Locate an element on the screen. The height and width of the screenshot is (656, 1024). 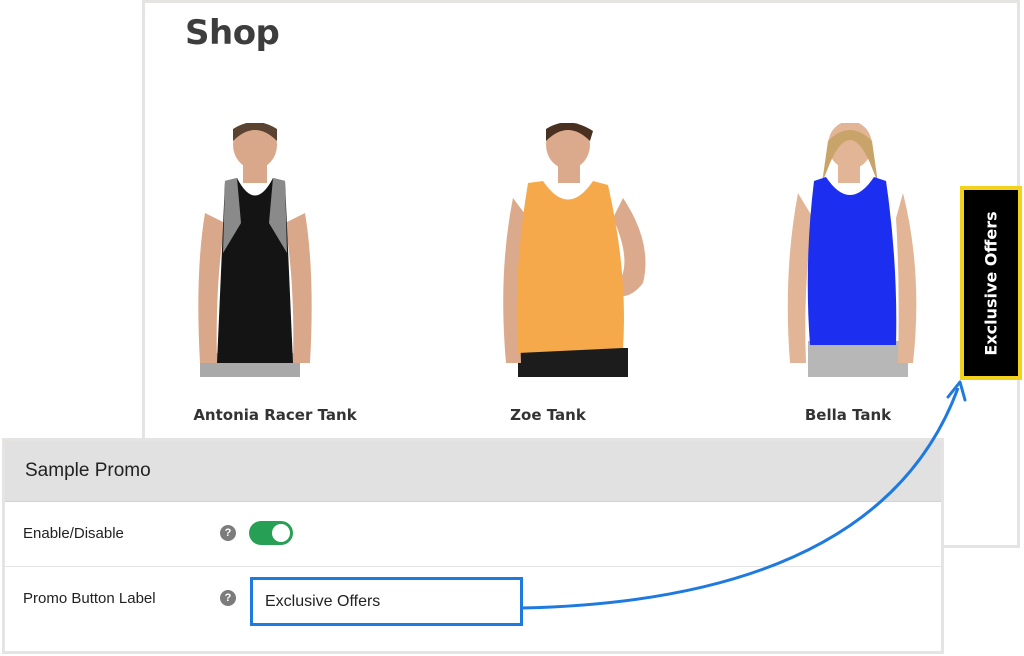
settings-title: Sample Promo is located at coordinates (88, 470).